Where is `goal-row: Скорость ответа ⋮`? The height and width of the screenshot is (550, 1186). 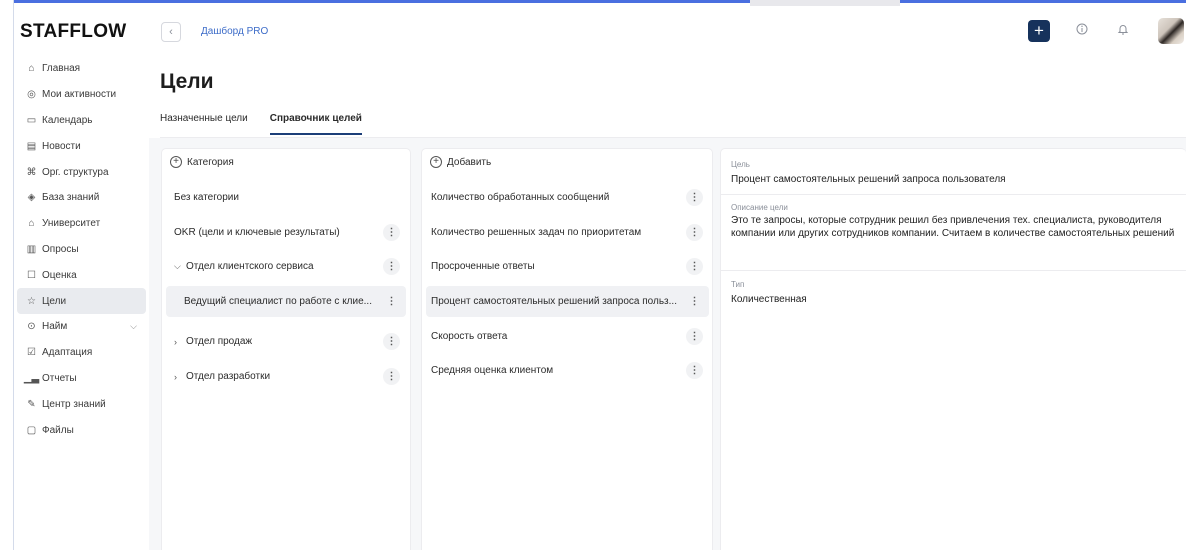 goal-row: Скорость ответа ⋮ is located at coordinates (567, 336).